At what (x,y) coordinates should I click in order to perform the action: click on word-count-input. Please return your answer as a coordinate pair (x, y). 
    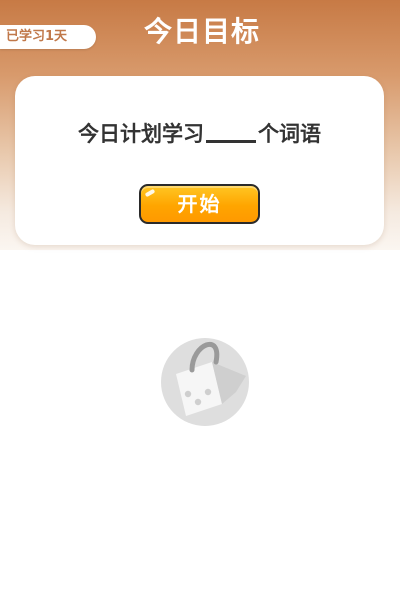
    Looking at the image, I should click on (231, 129).